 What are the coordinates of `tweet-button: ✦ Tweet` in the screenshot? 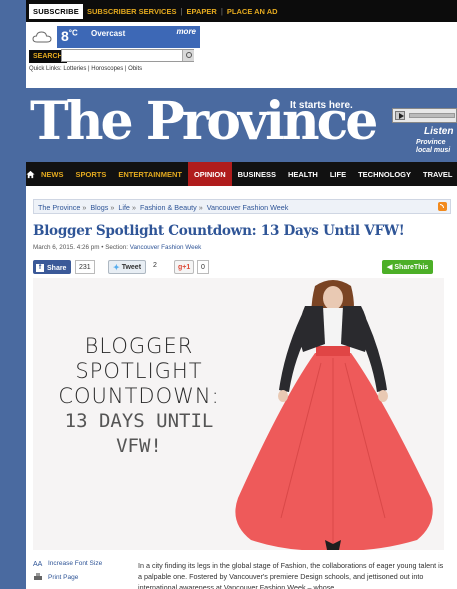 It's located at (127, 267).